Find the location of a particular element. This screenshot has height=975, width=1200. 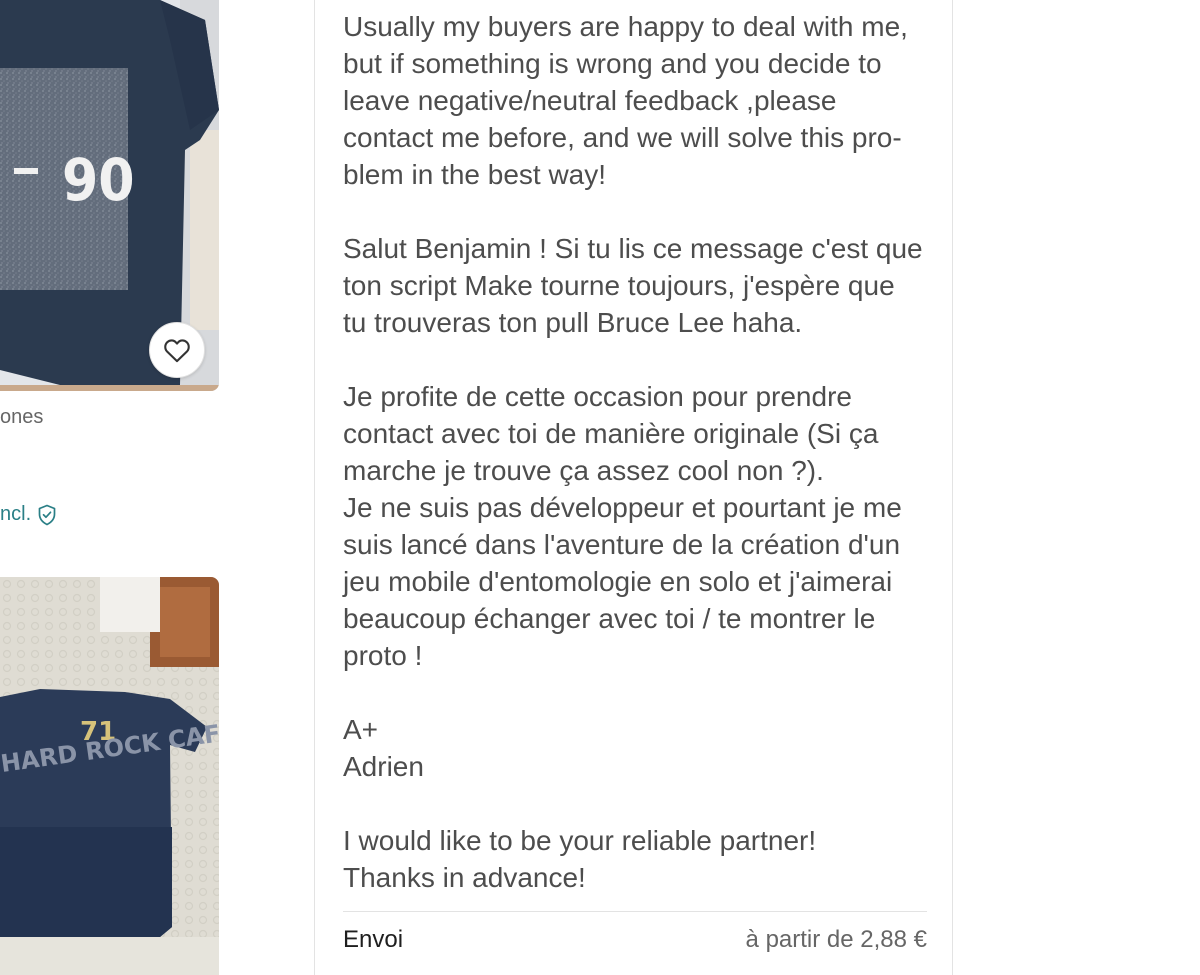

shipping-price: à partir de 2,88 € is located at coordinates (836, 939).